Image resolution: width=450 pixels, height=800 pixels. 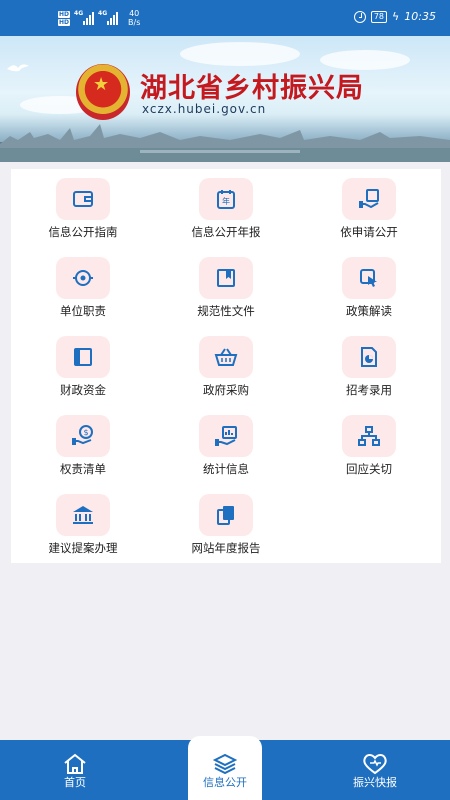 What do you see at coordinates (252, 88) in the screenshot?
I see `agency-title: 湖北省乡村振兴局` at bounding box center [252, 88].